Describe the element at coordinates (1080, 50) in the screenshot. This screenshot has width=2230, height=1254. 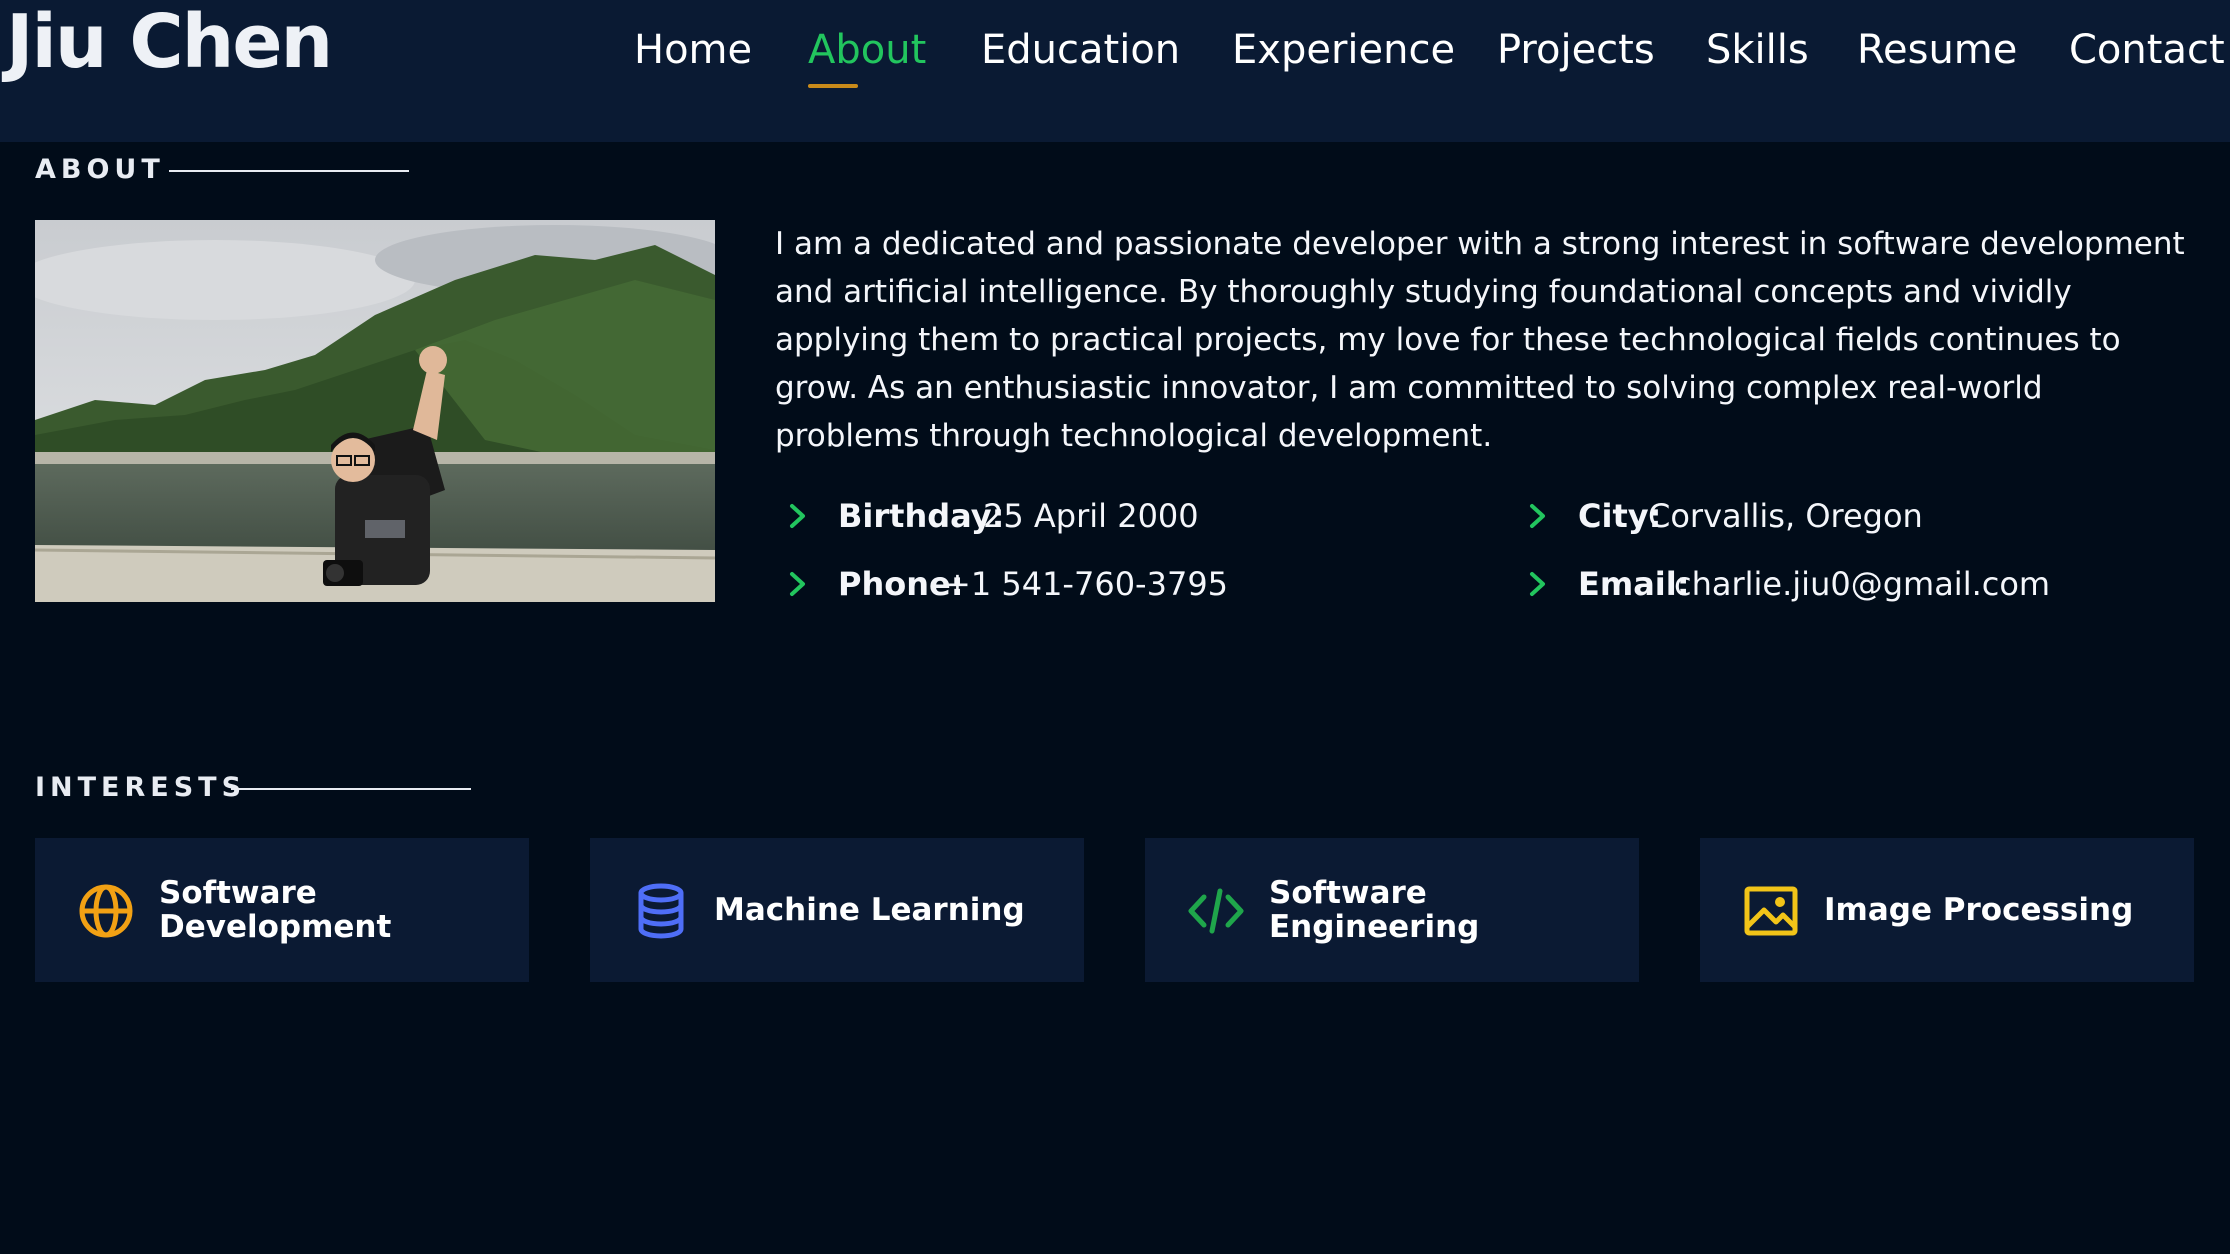
I see `nav-education: Education` at that location.